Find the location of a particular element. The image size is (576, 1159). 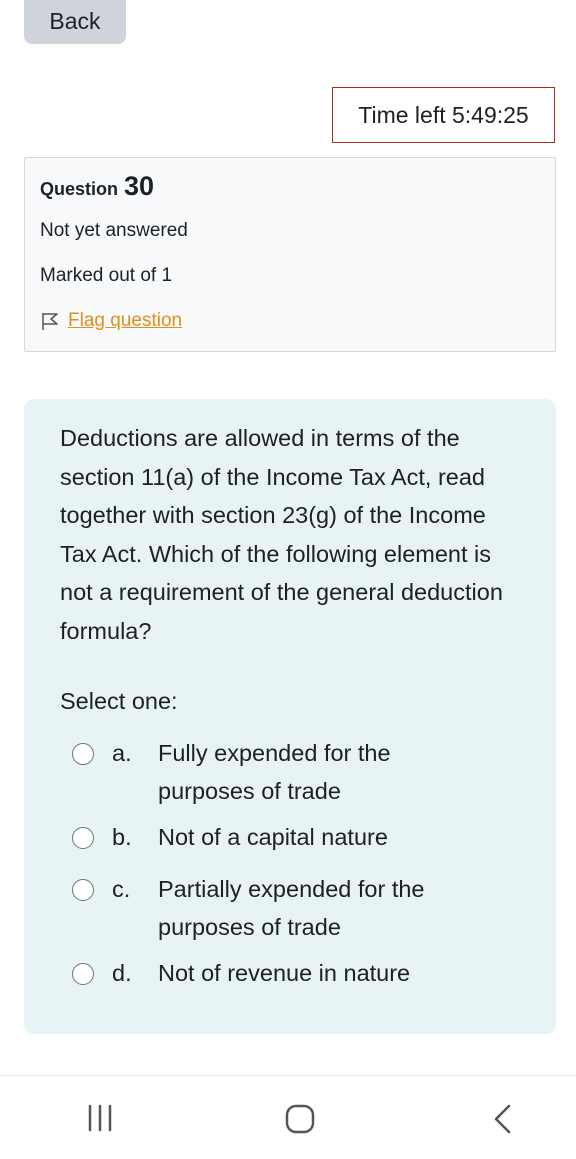

answer-option-d: d. Not of revenue in nature is located at coordinates (275, 973).